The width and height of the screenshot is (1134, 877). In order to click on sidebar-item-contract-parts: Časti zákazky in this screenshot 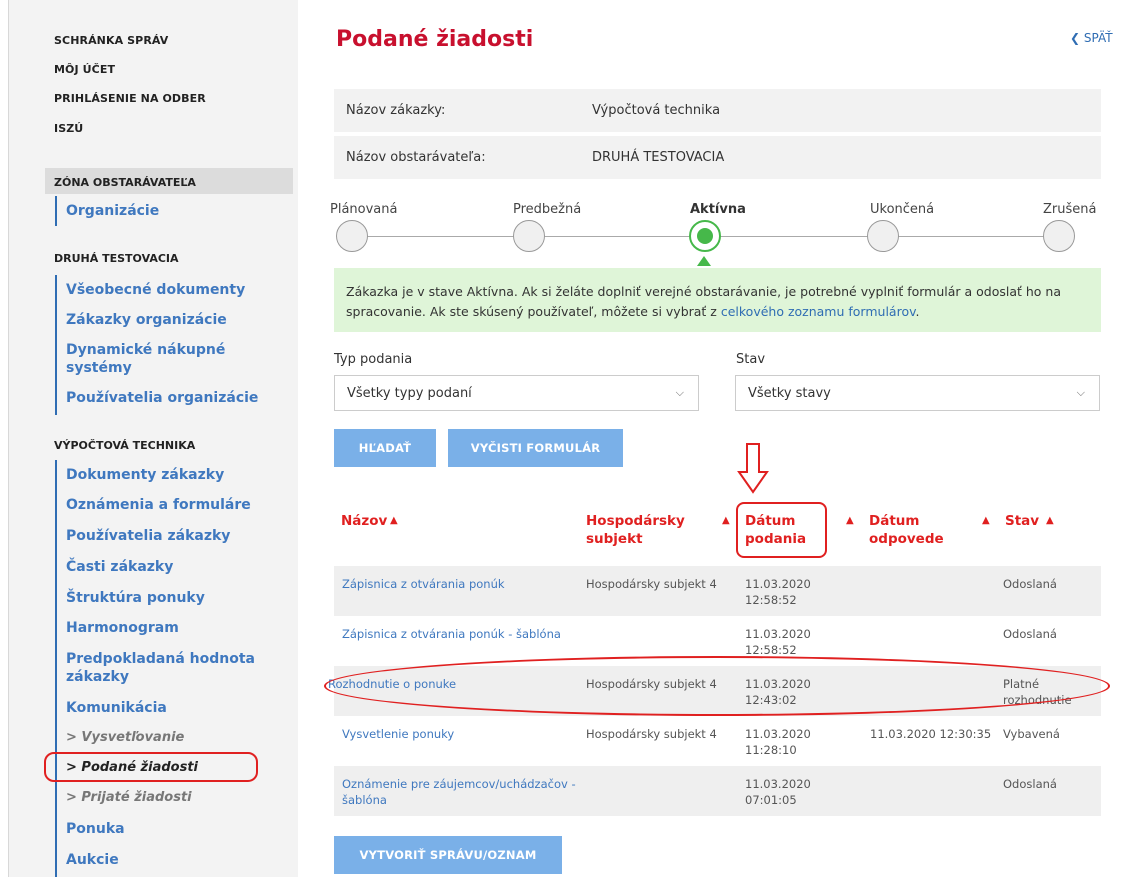, I will do `click(173, 567)`.